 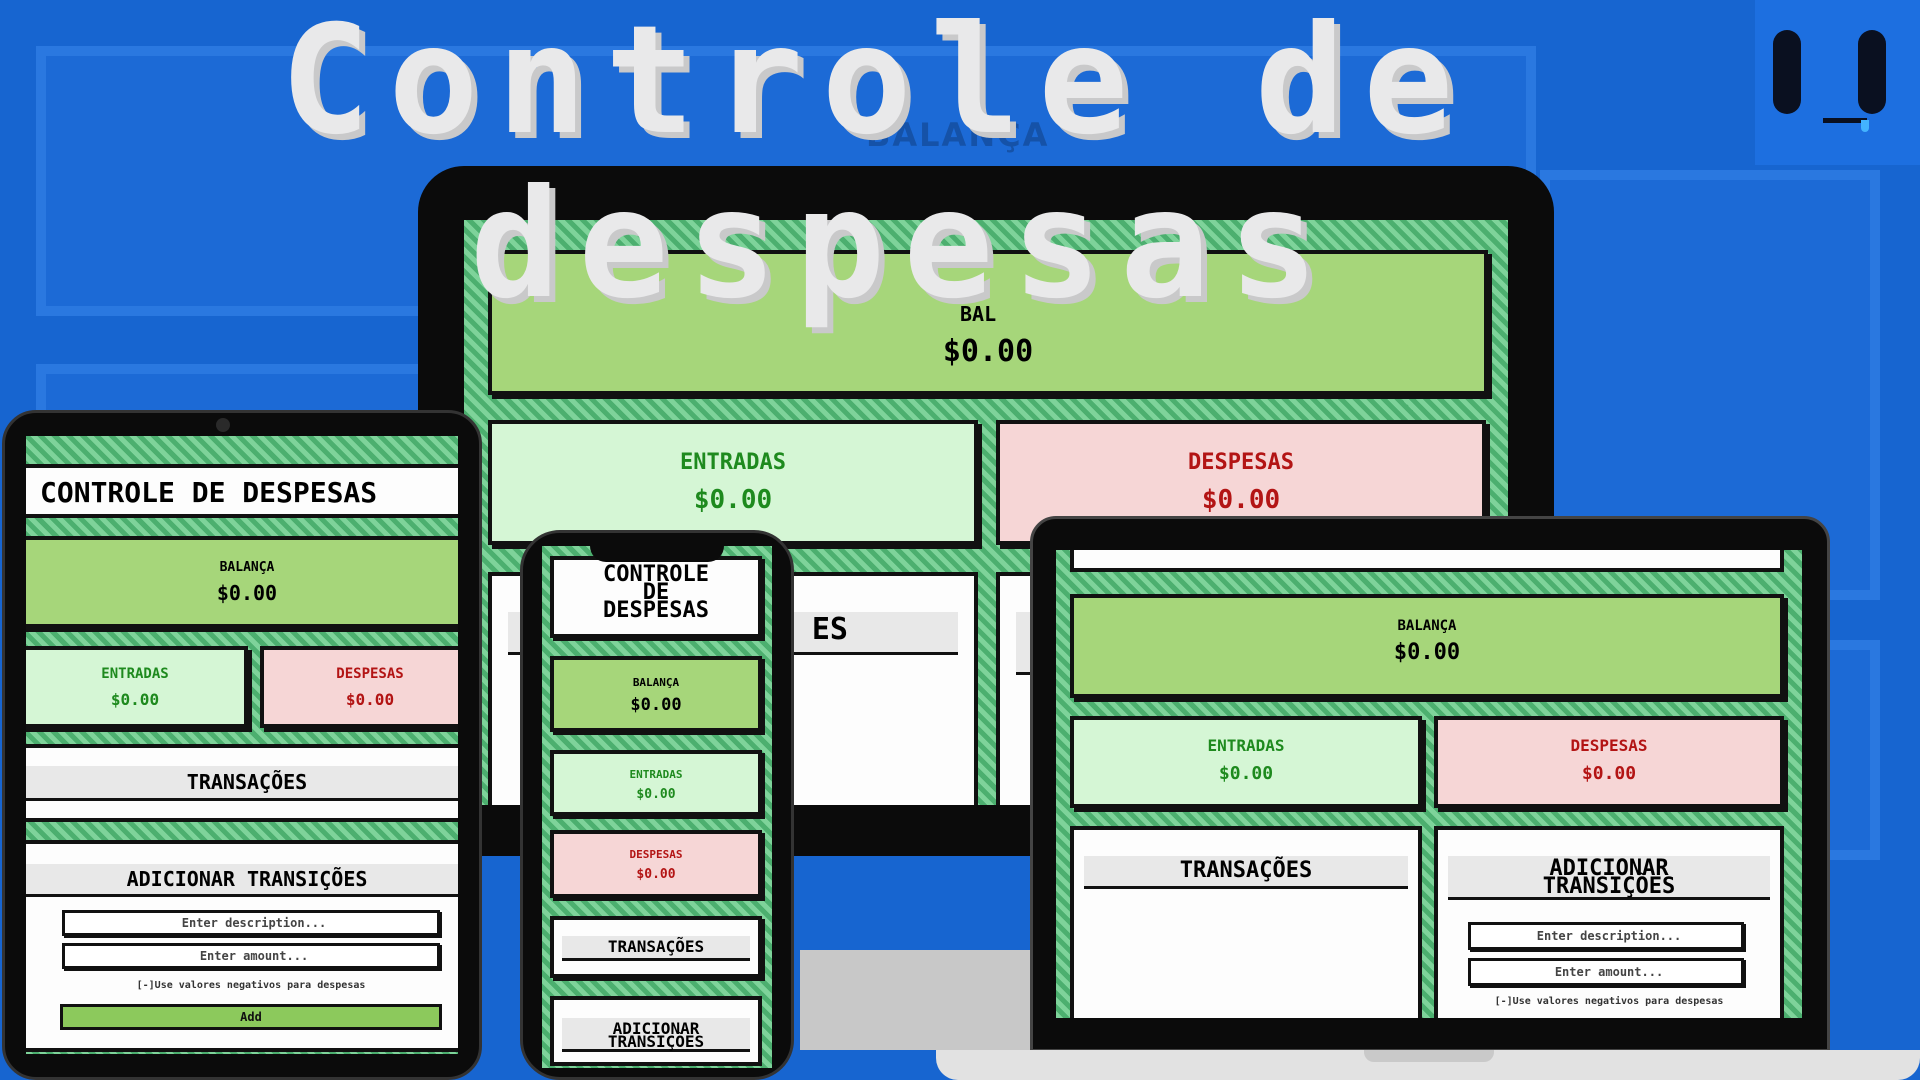 I want to click on laptop-balance-card: BALANÇA $0.00, so click(x=1427, y=646).